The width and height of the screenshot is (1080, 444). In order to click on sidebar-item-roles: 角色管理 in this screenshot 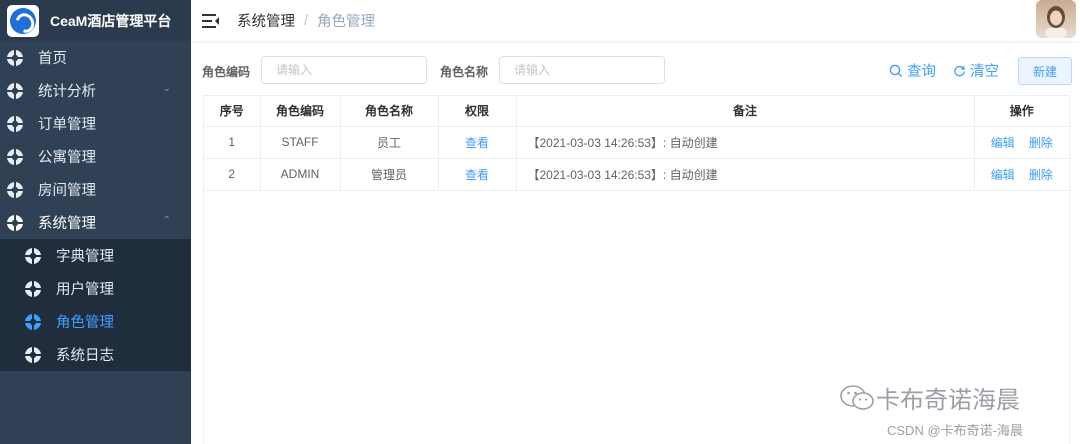, I will do `click(95, 321)`.